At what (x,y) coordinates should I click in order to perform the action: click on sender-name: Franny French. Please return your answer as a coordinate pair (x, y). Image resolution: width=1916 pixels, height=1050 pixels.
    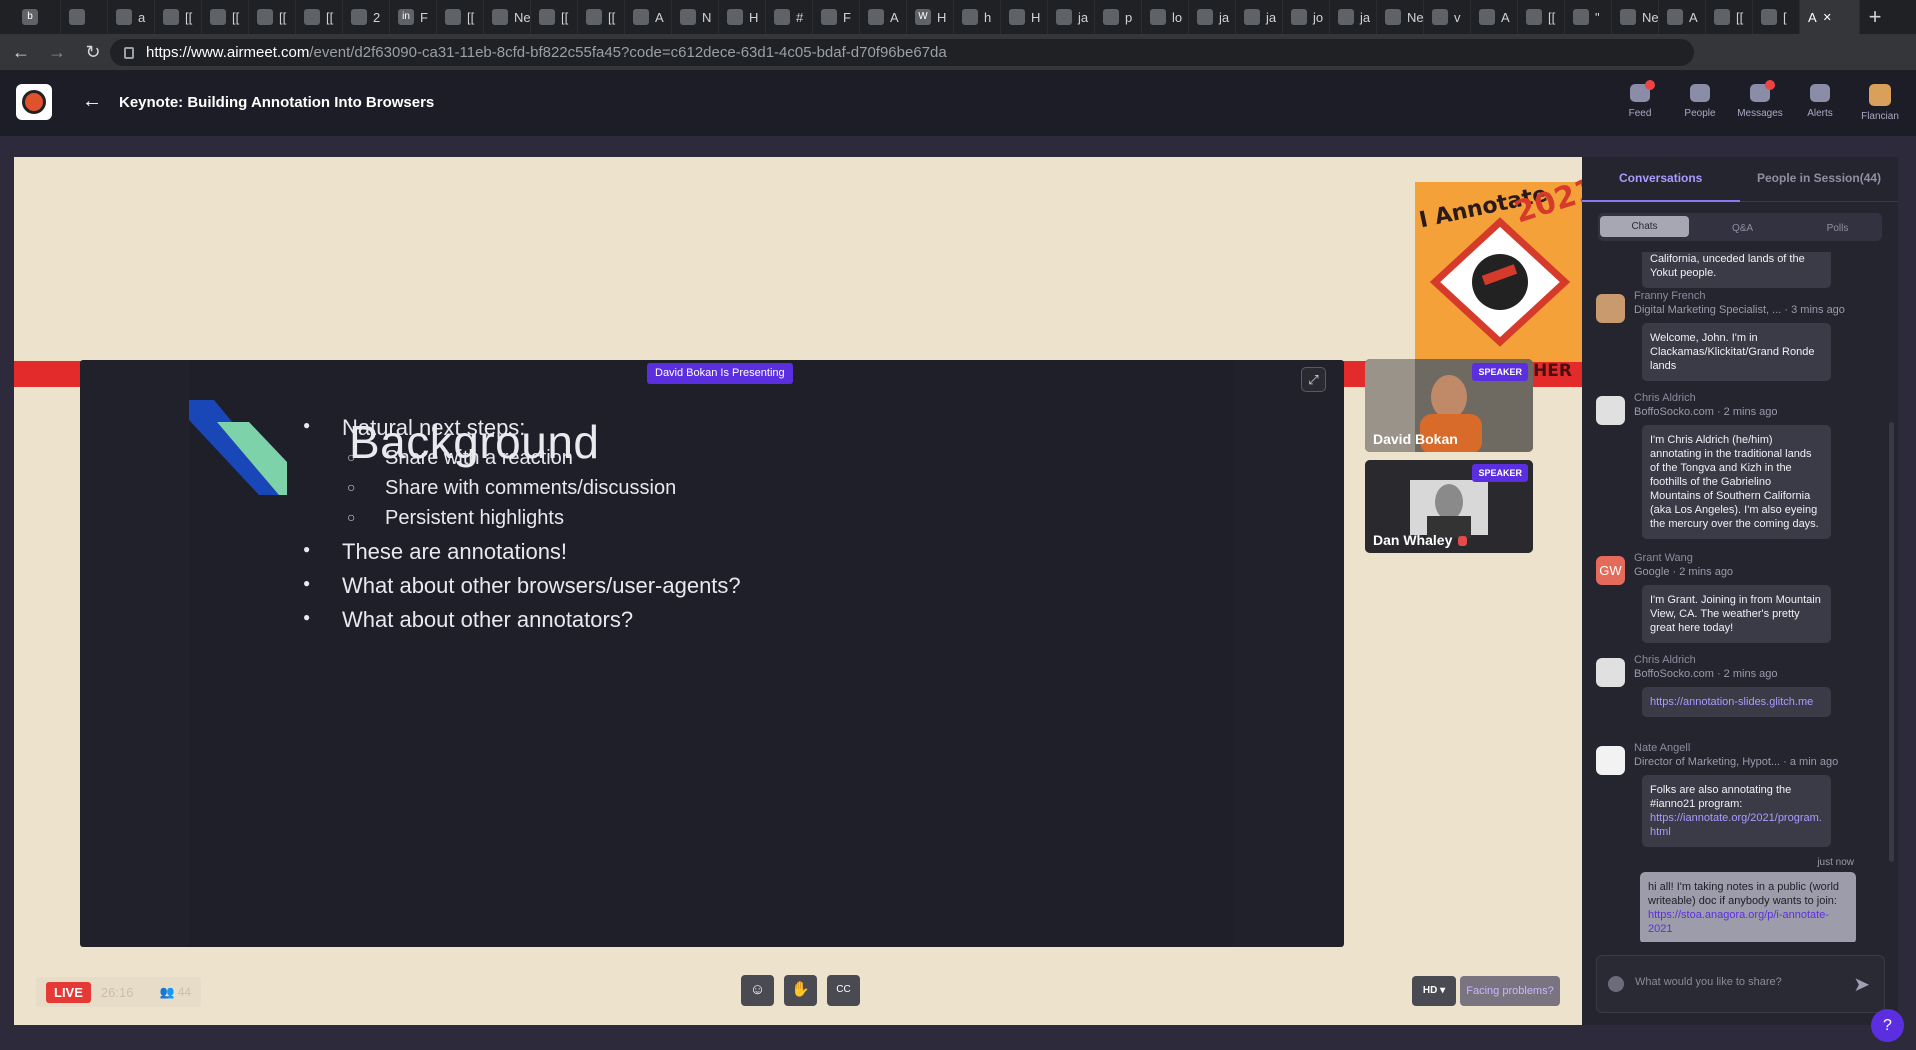
    Looking at the image, I should click on (1670, 296).